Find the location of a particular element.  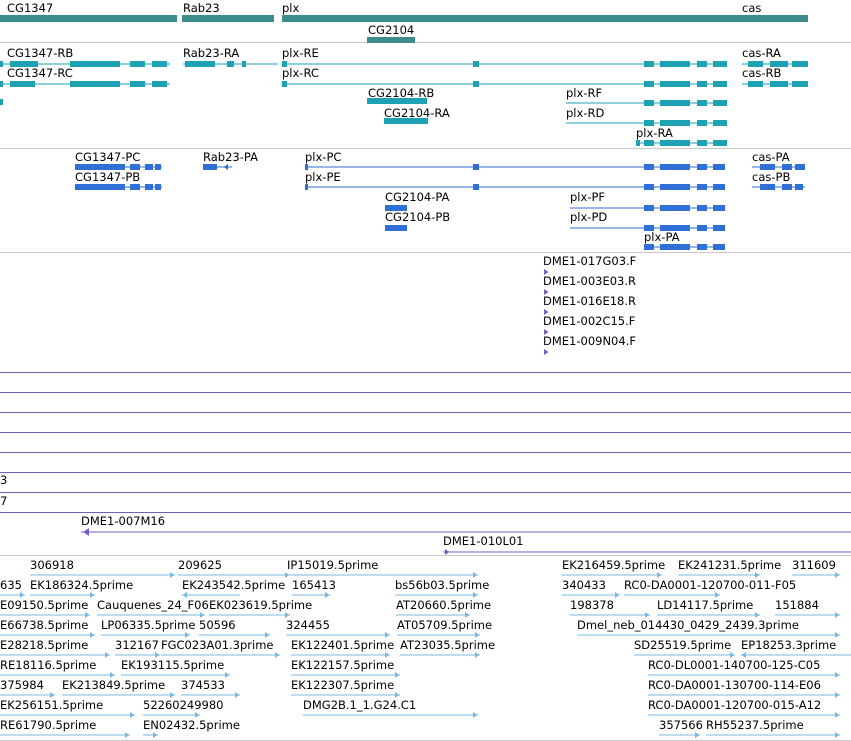

est-label: 311609 is located at coordinates (814, 565).